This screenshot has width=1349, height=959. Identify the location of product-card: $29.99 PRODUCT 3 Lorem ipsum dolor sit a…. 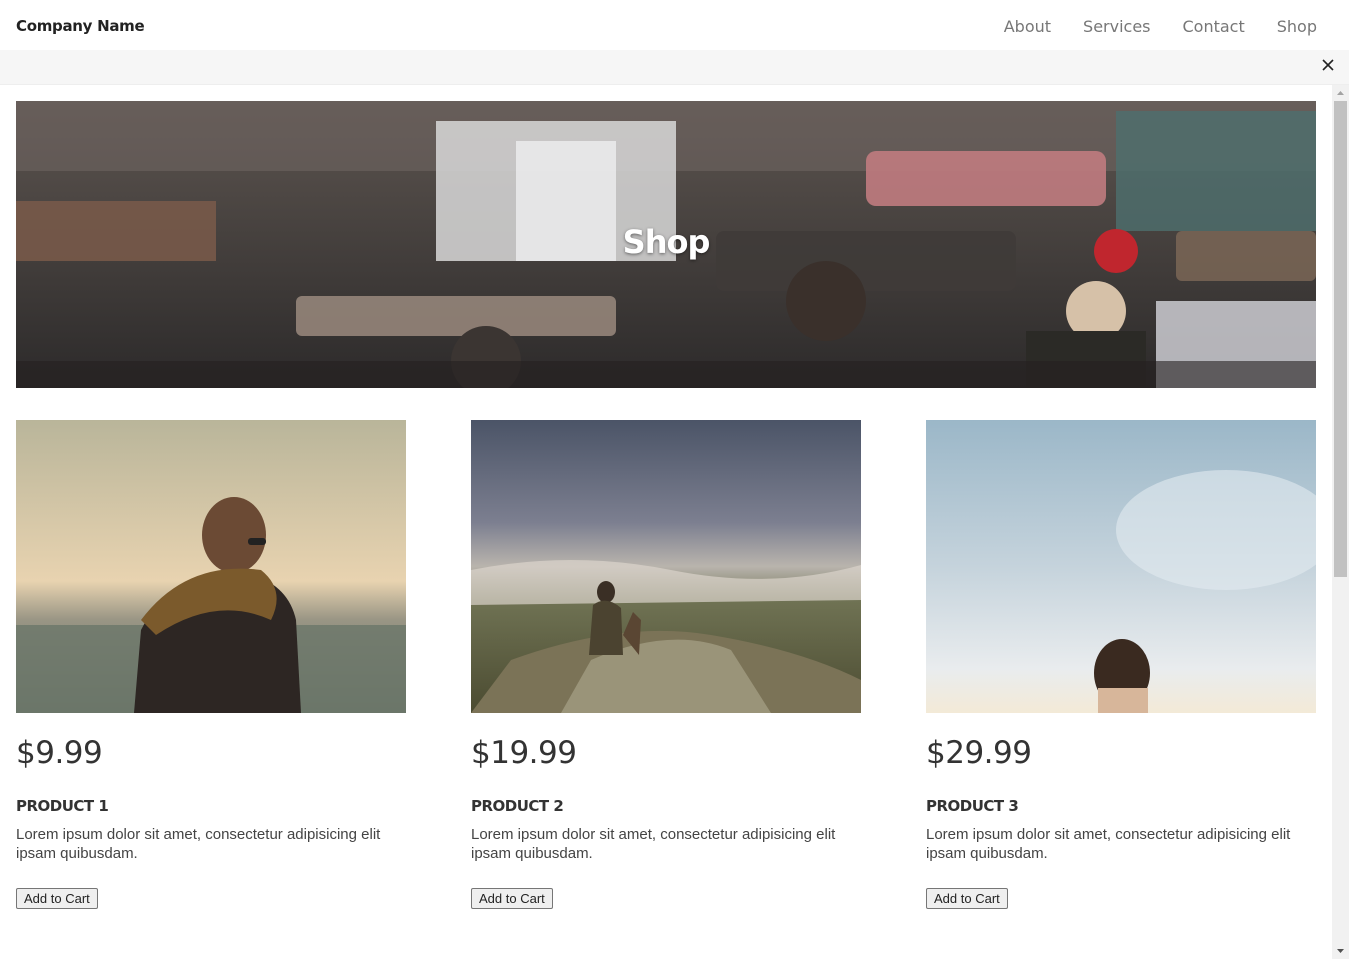
(1121, 664).